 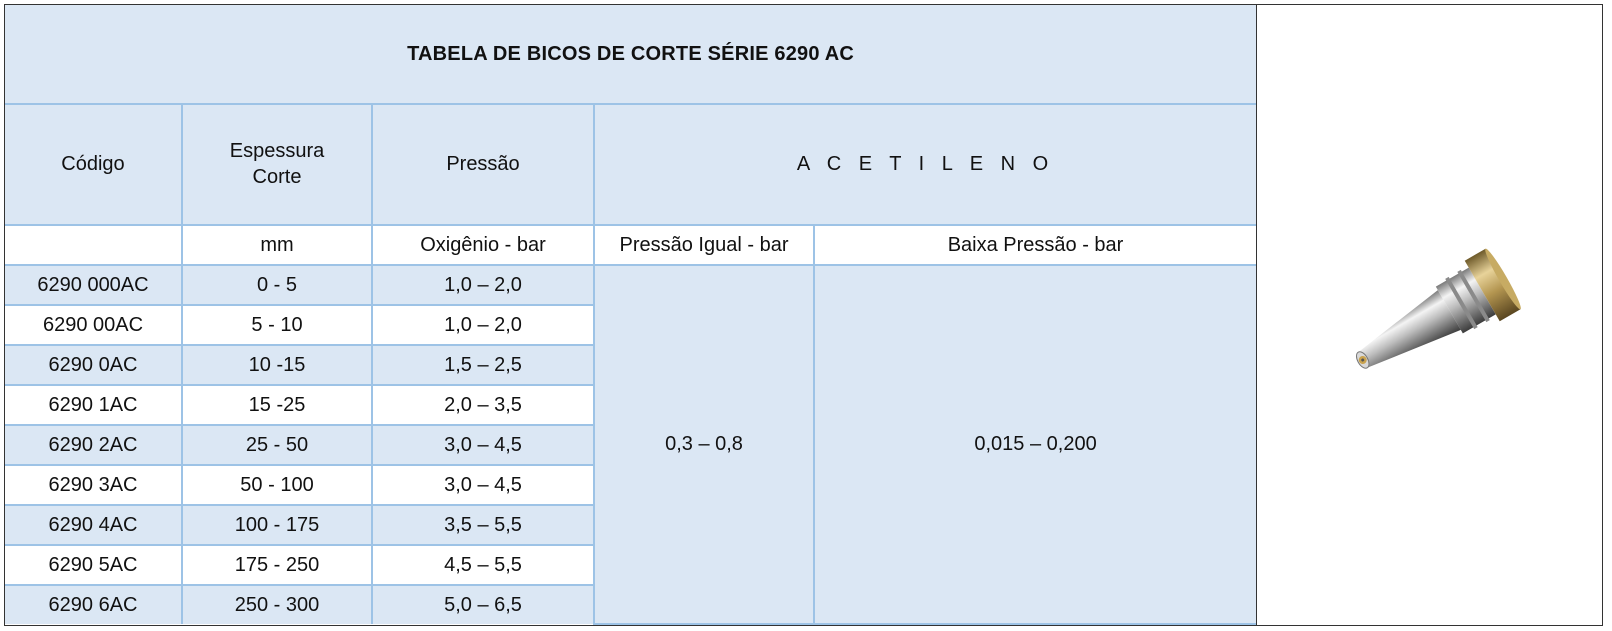 I want to click on cell-pressao-igual: 0,3 – 0,8, so click(x=704, y=444).